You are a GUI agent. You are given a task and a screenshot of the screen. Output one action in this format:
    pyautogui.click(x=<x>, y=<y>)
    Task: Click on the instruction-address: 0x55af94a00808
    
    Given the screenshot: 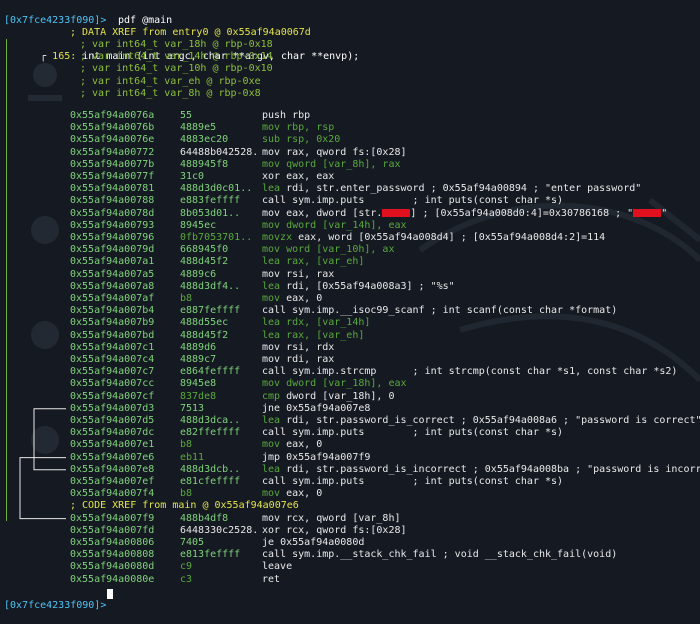 What is the action you would take?
    pyautogui.click(x=112, y=555)
    